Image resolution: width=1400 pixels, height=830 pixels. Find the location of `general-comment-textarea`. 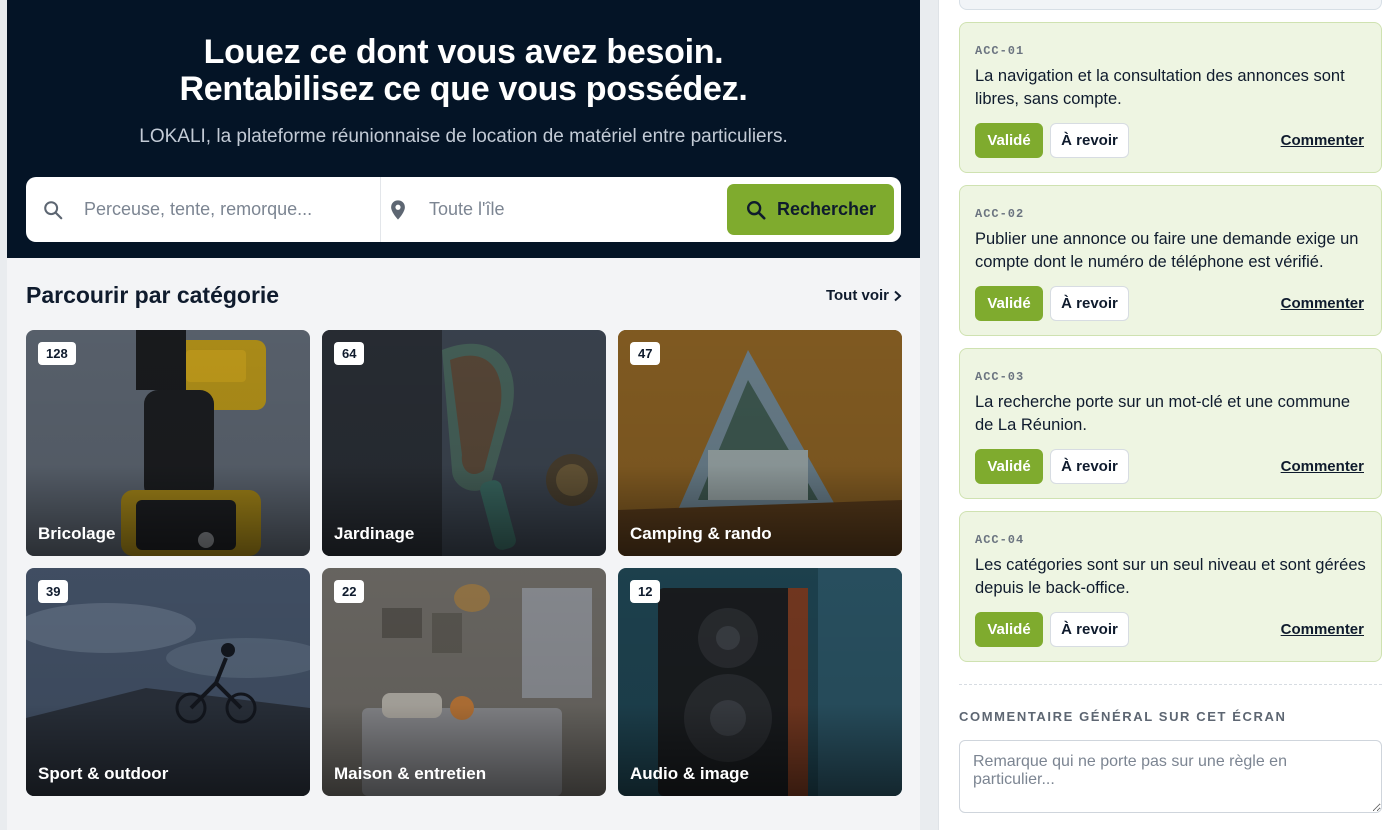

general-comment-textarea is located at coordinates (1170, 776).